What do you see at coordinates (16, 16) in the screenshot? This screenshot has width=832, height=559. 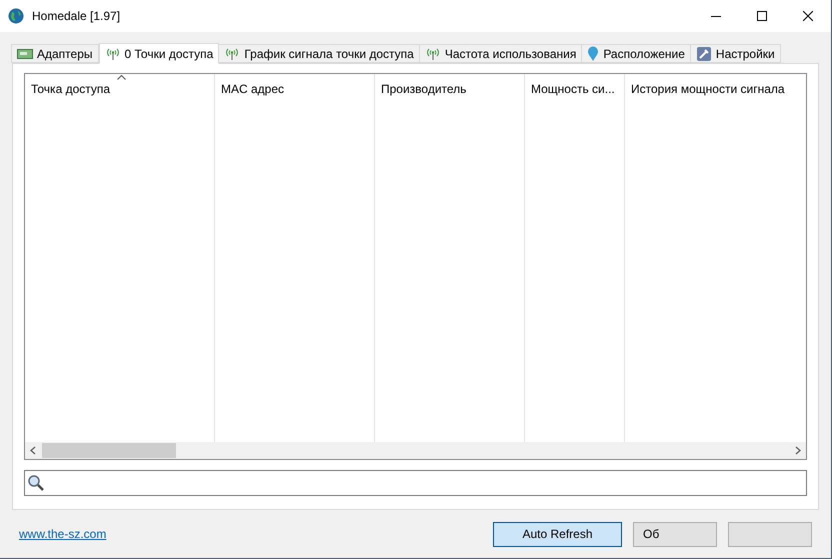 I see `globe-icon` at bounding box center [16, 16].